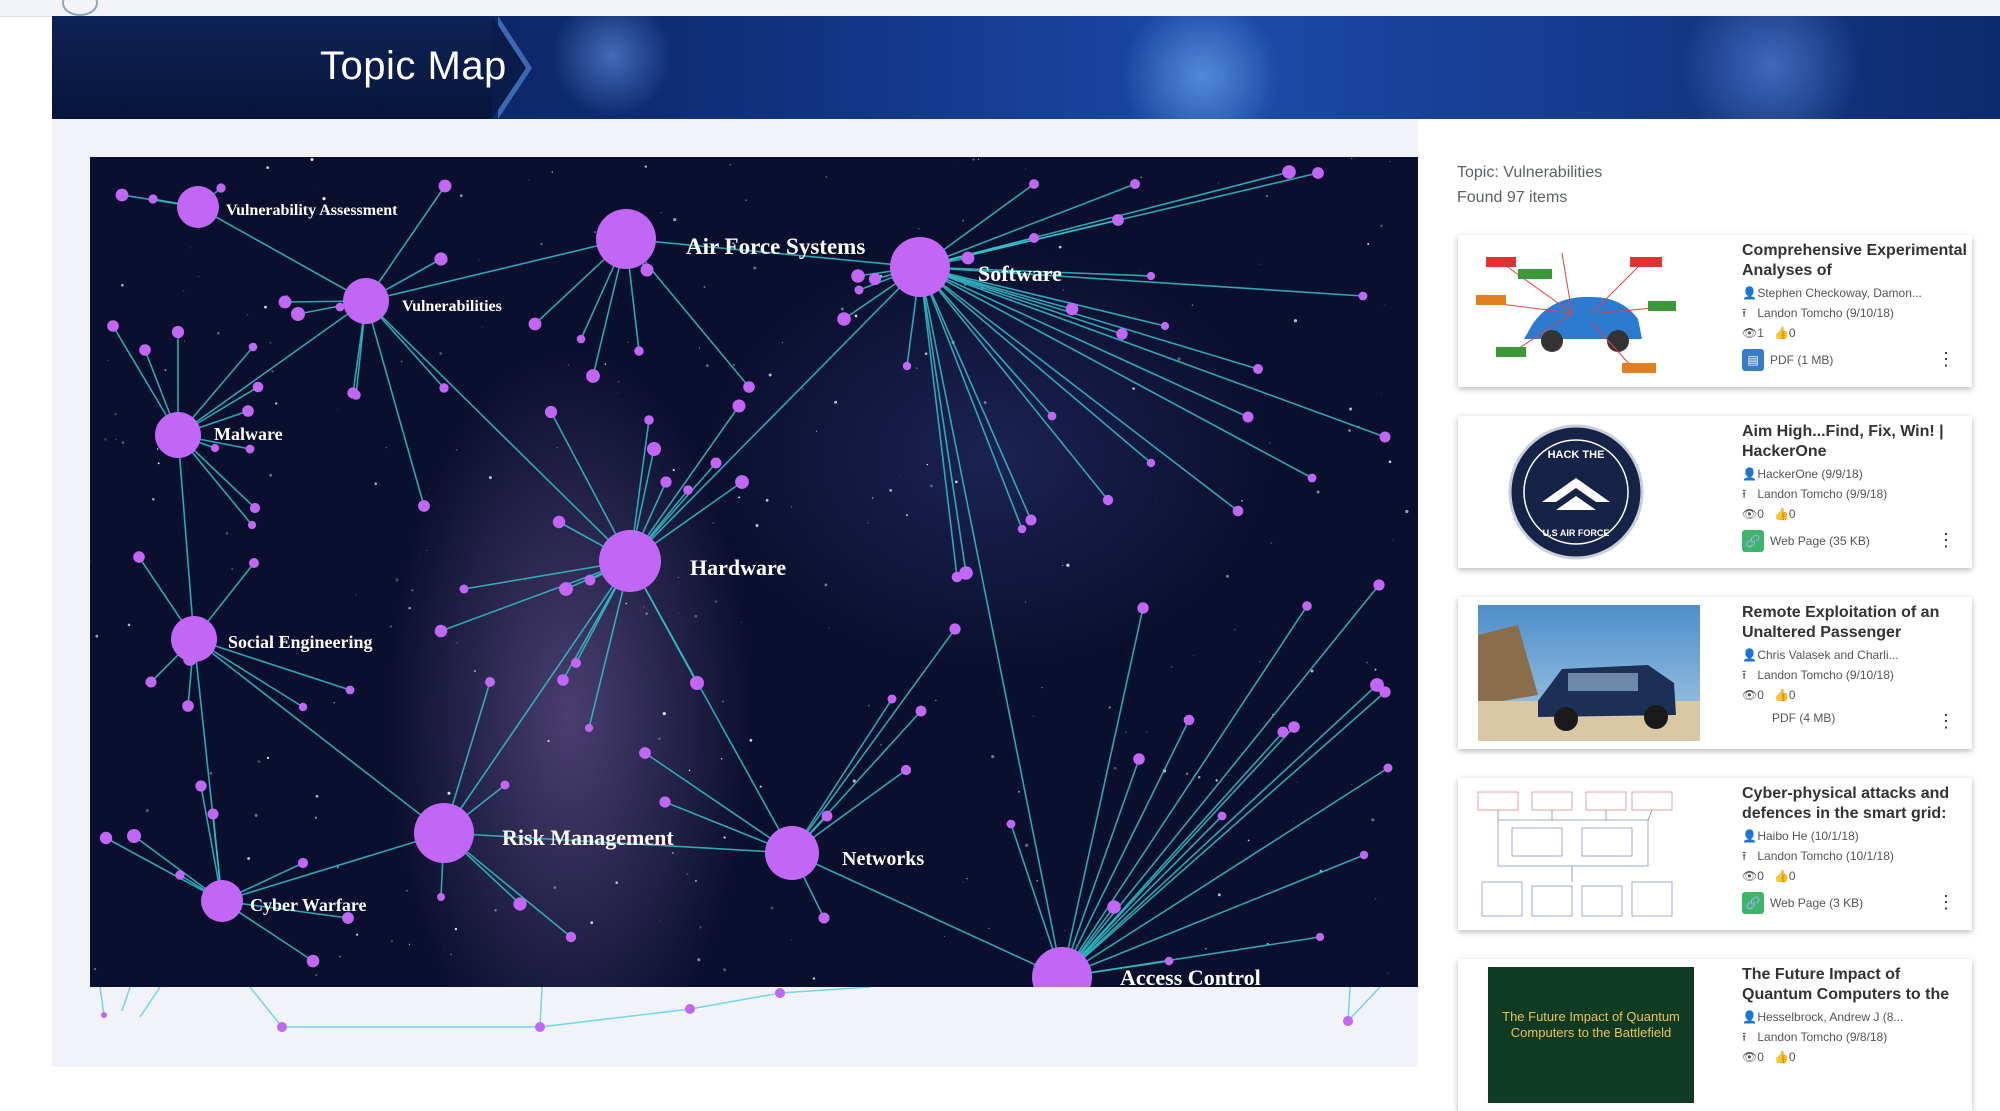  What do you see at coordinates (1802, 903) in the screenshot?
I see `result-type: 🔗 Web Page (3 KB)` at bounding box center [1802, 903].